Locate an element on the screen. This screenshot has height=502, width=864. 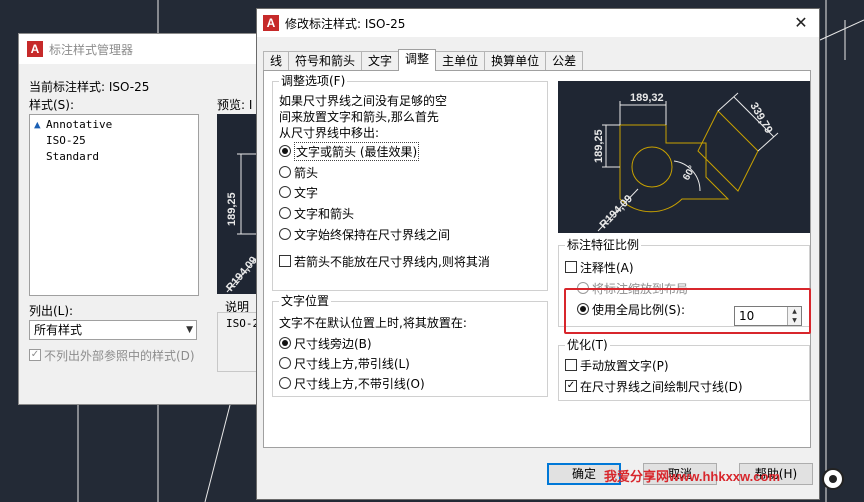
style-item-annotative: ▲ Annotative is located at coordinates (114, 125).